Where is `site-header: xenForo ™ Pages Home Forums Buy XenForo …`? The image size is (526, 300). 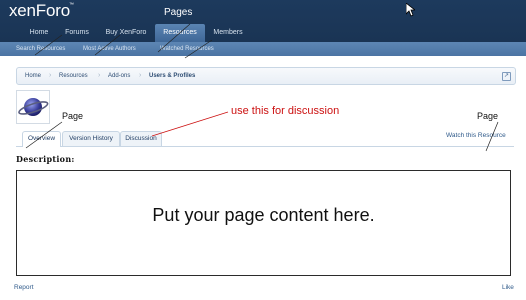
site-header: xenForo ™ Pages Home Forums Buy XenForo … is located at coordinates (263, 21).